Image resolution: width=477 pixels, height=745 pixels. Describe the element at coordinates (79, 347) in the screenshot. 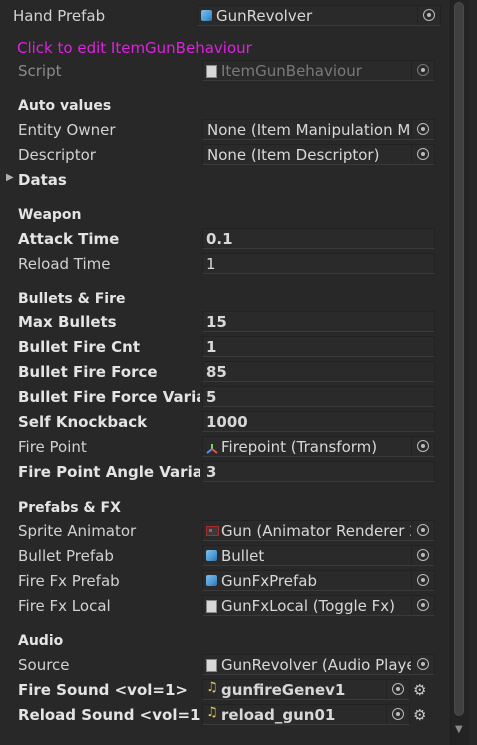

I see `bullet-fire-cnt-label: Bullet Fire Cnt` at that location.